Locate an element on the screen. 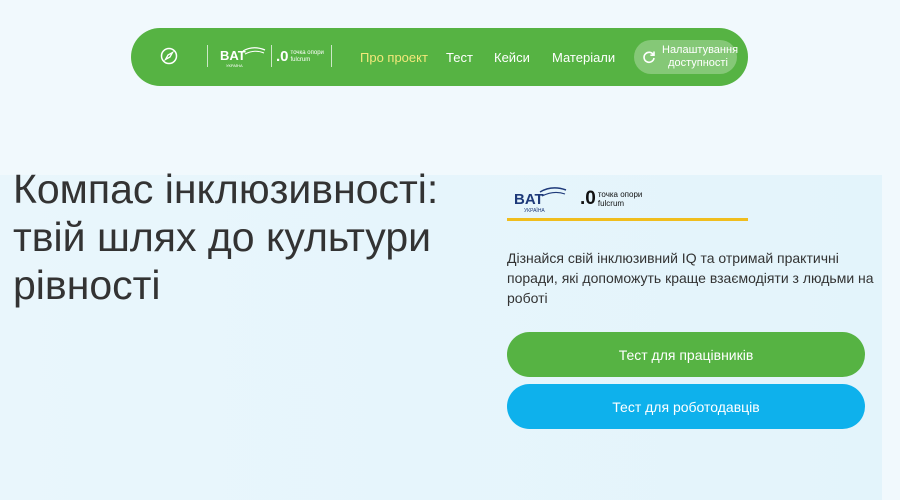  refresh-icon is located at coordinates (649, 57).